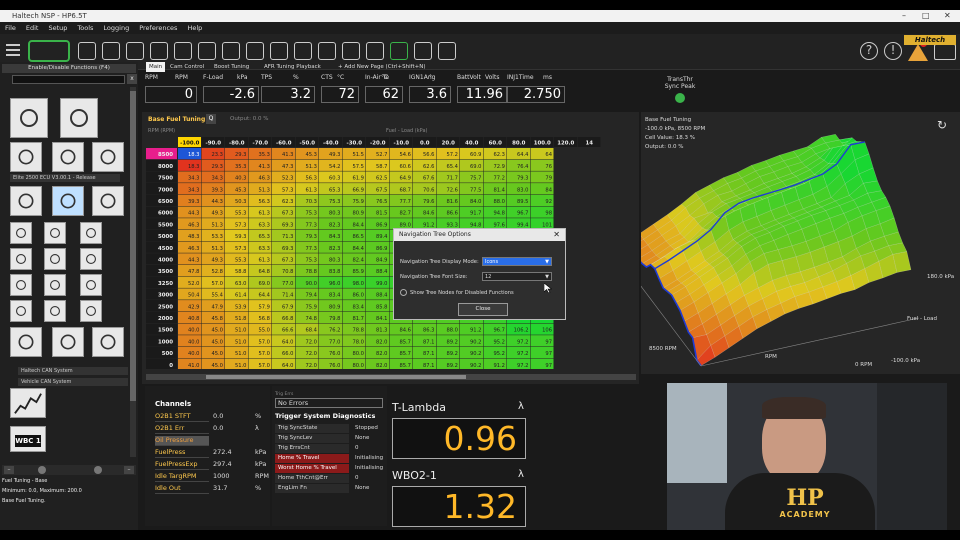 The width and height of the screenshot is (960, 540). Describe the element at coordinates (156, 67) in the screenshot. I see `tab-main: Main` at that location.